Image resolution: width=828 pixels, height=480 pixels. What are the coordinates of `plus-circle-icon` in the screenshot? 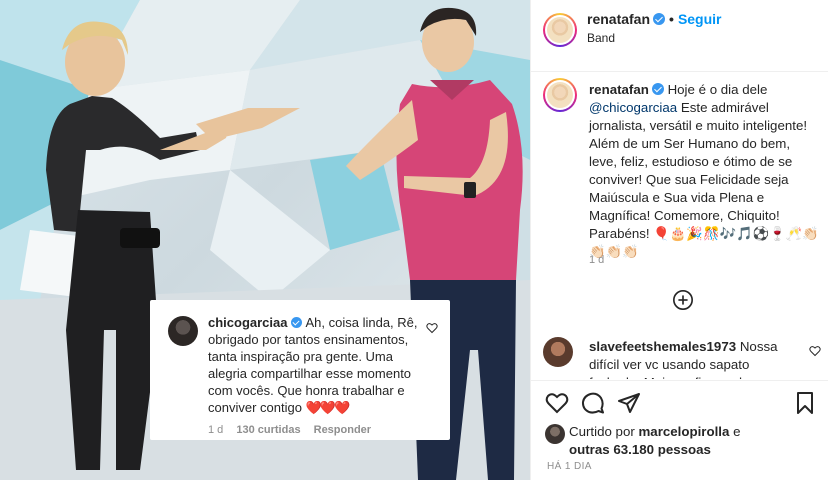 It's located at (683, 300).